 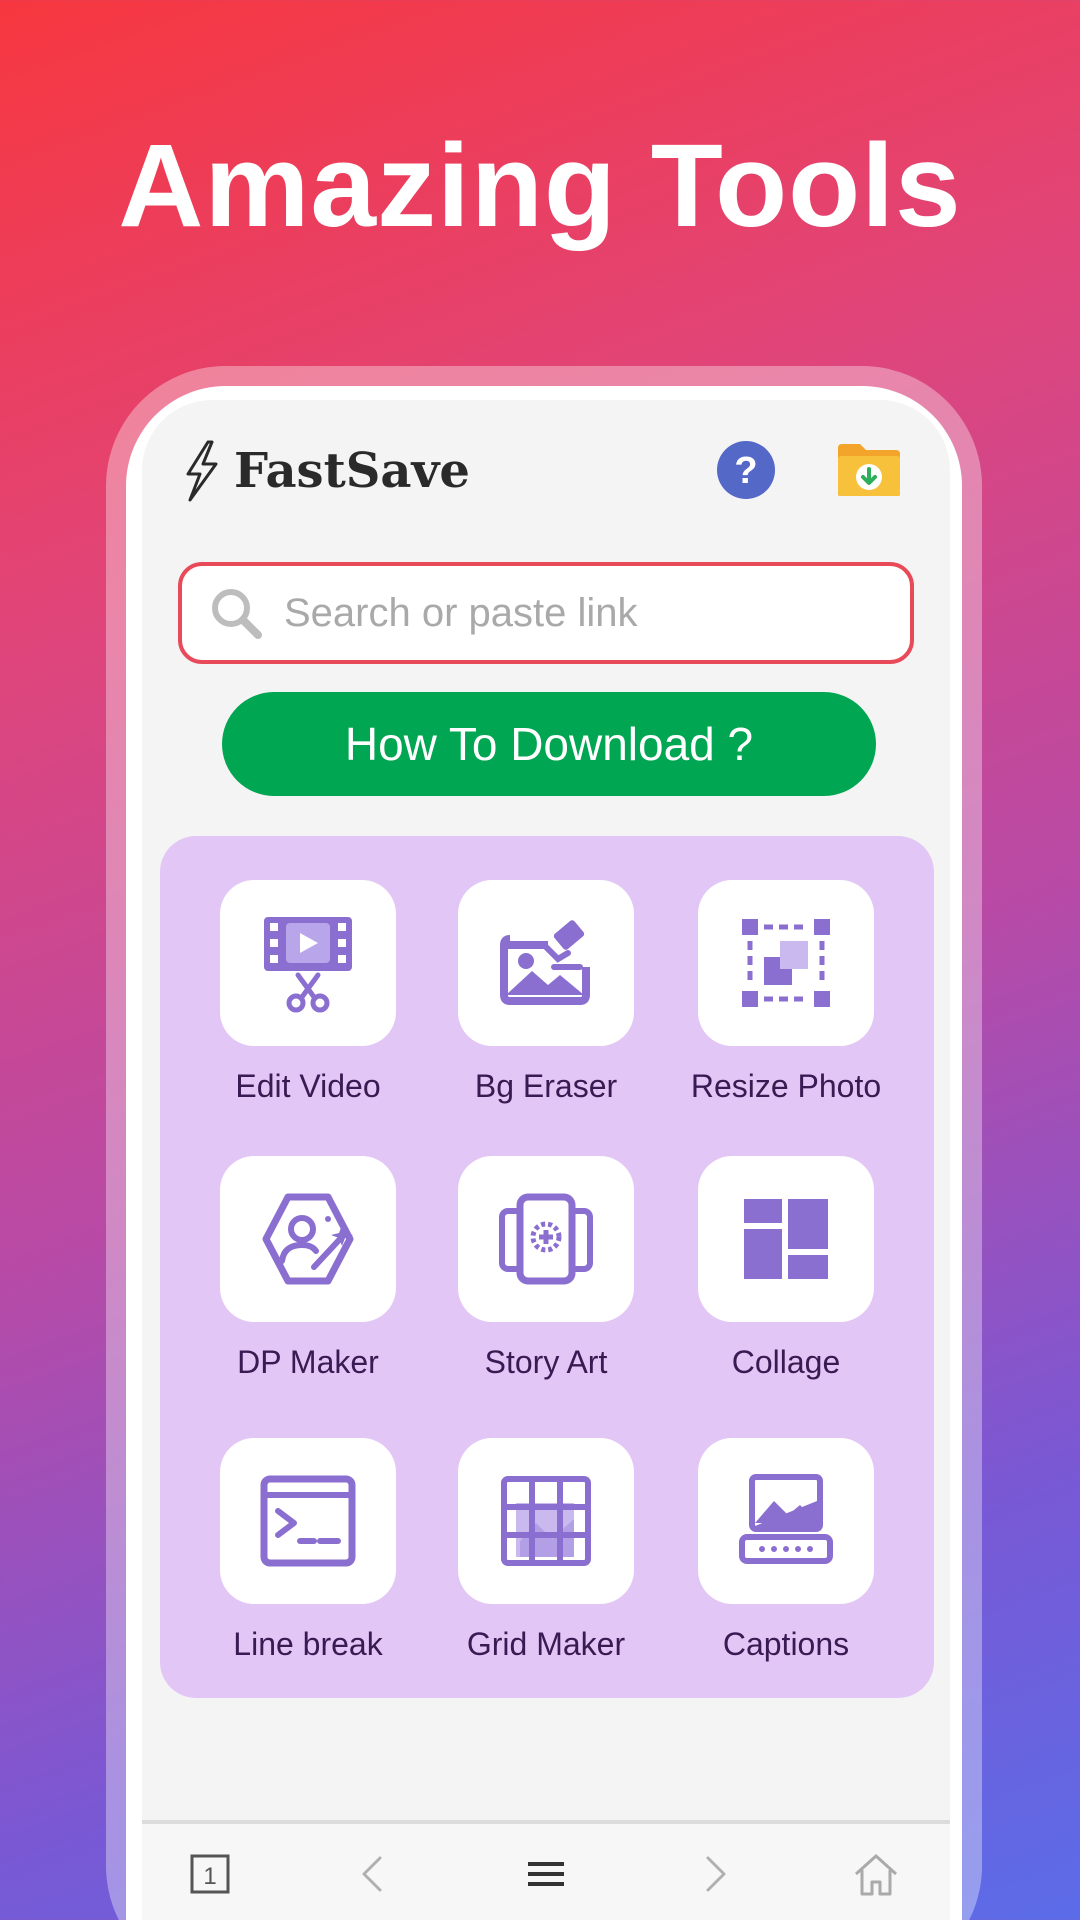 What do you see at coordinates (876, 1874) in the screenshot?
I see `home-icon` at bounding box center [876, 1874].